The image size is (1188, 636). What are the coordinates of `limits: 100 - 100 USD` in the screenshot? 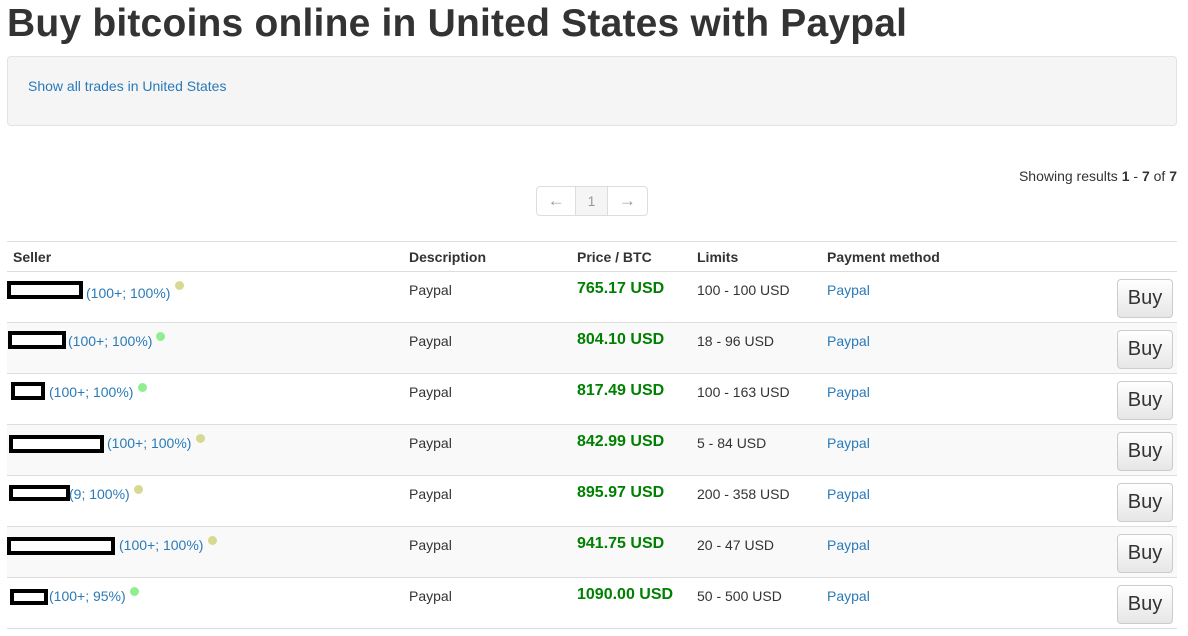 It's located at (743, 290).